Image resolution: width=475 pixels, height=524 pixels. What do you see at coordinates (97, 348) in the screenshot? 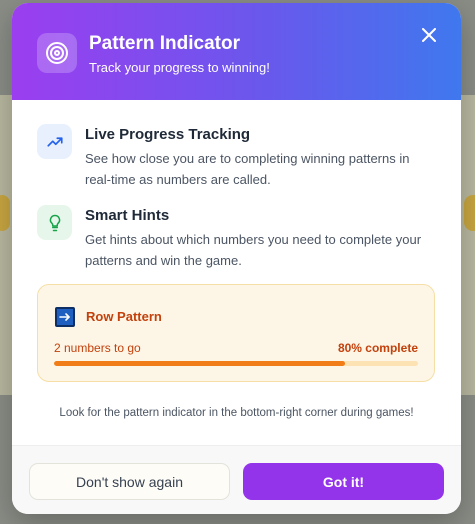
I see `numbers-to-go: 2 numbers to go` at bounding box center [97, 348].